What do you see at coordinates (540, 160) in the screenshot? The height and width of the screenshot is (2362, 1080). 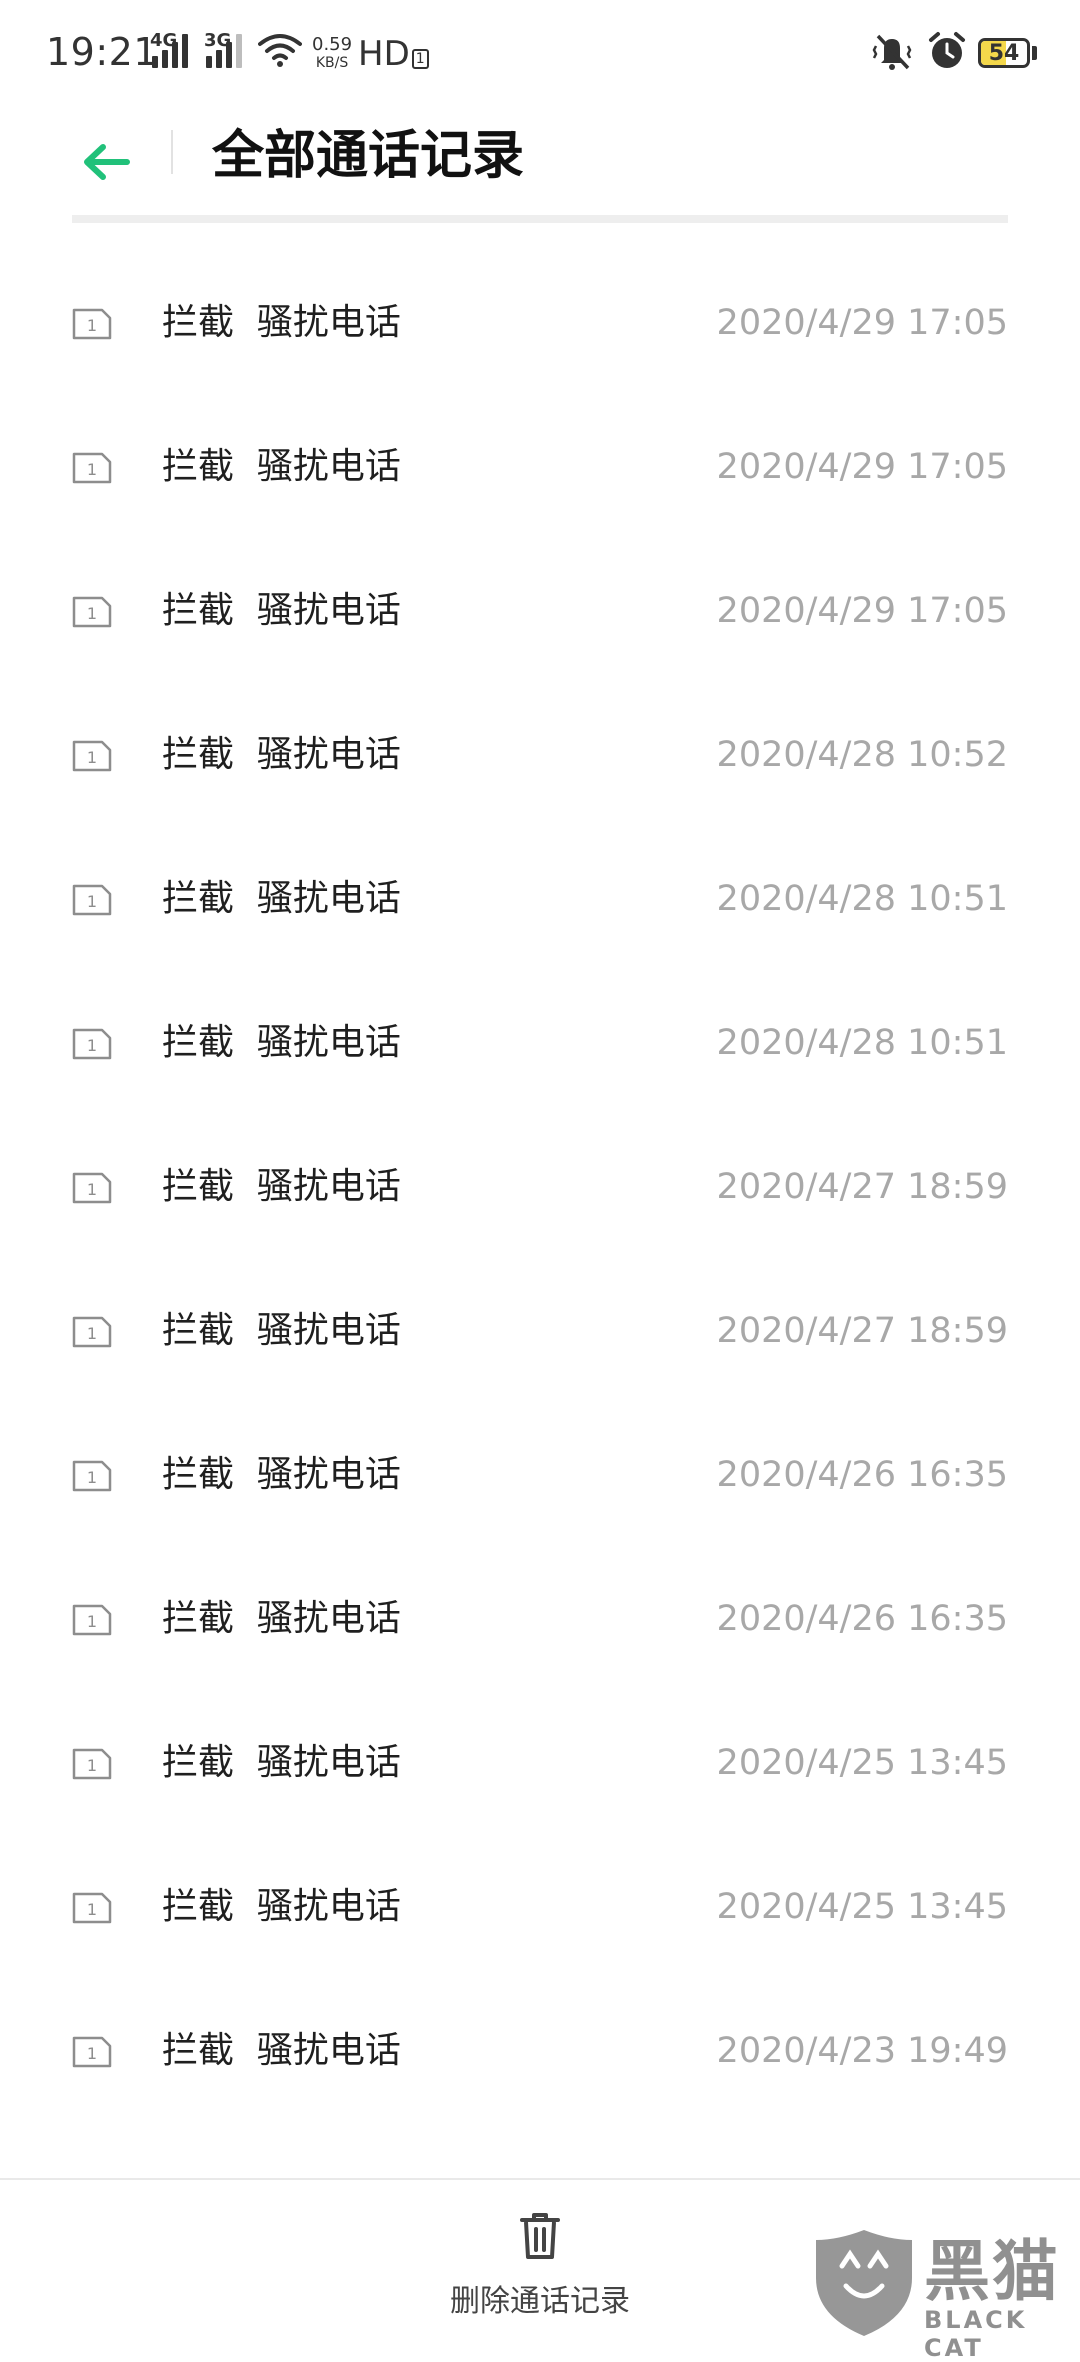 I see `header: 全部通话记录` at bounding box center [540, 160].